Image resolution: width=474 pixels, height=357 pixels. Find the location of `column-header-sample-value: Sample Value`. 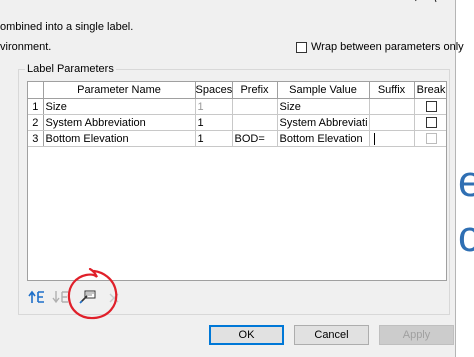

column-header-sample-value: Sample Value is located at coordinates (323, 90).